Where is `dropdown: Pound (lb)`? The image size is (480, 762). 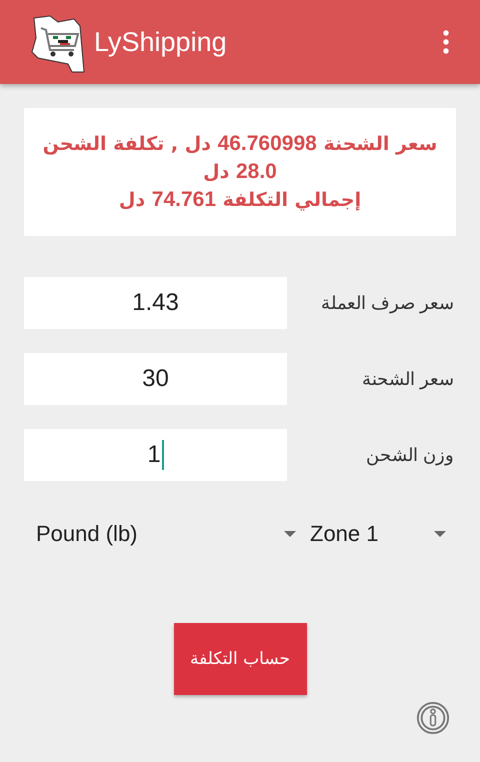
dropdown: Pound (lb) is located at coordinates (160, 534).